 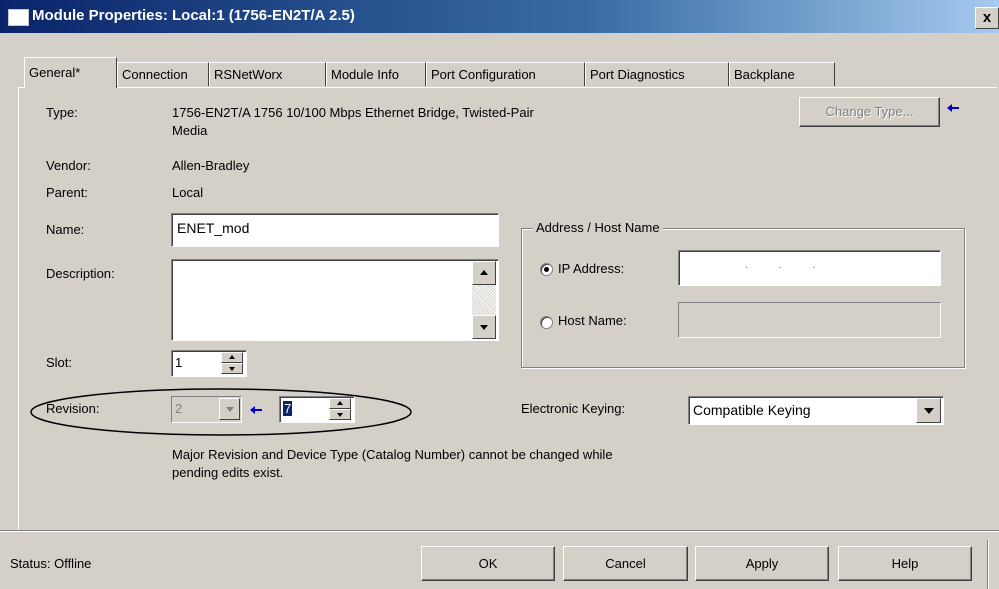 I want to click on revision-minor-up-button, so click(x=340, y=403).